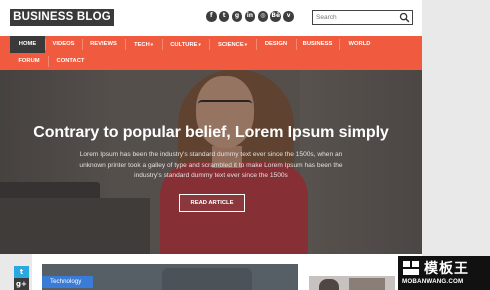 Image resolution: width=490 pixels, height=290 pixels. I want to click on search-icon, so click(404, 17).